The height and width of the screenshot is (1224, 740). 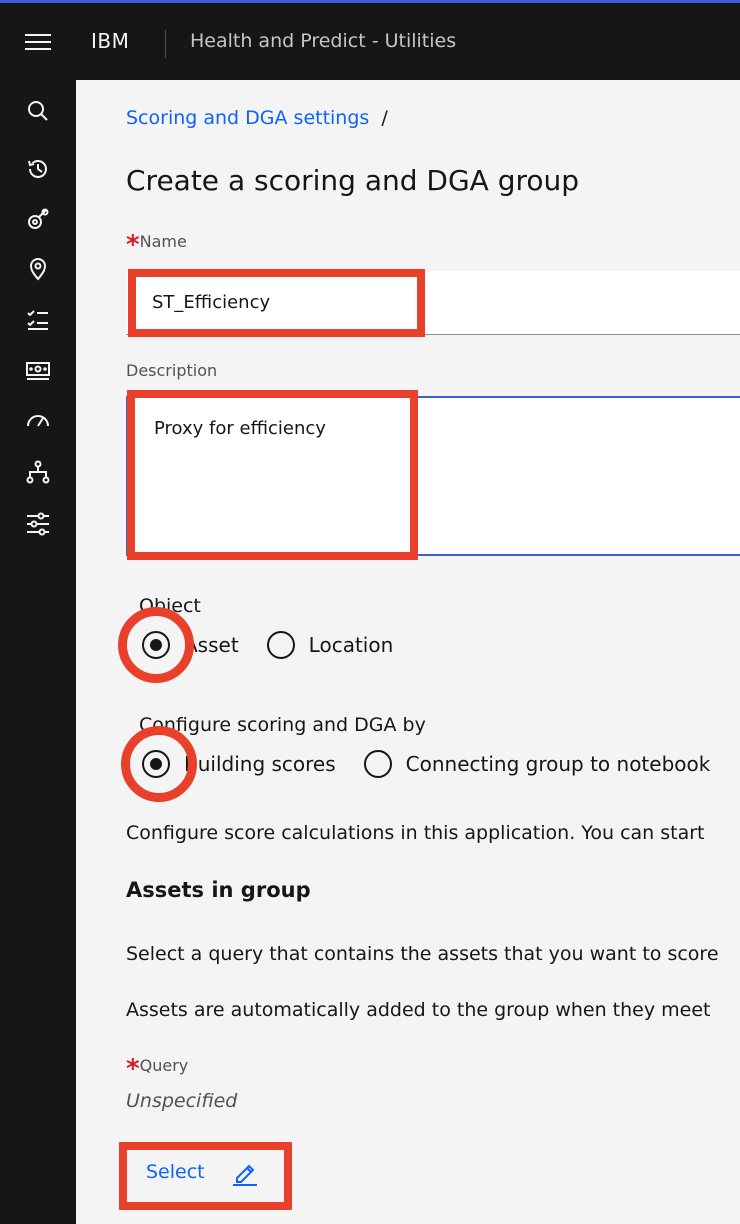 What do you see at coordinates (211, 645) in the screenshot?
I see `radio-asset-label: Asset` at bounding box center [211, 645].